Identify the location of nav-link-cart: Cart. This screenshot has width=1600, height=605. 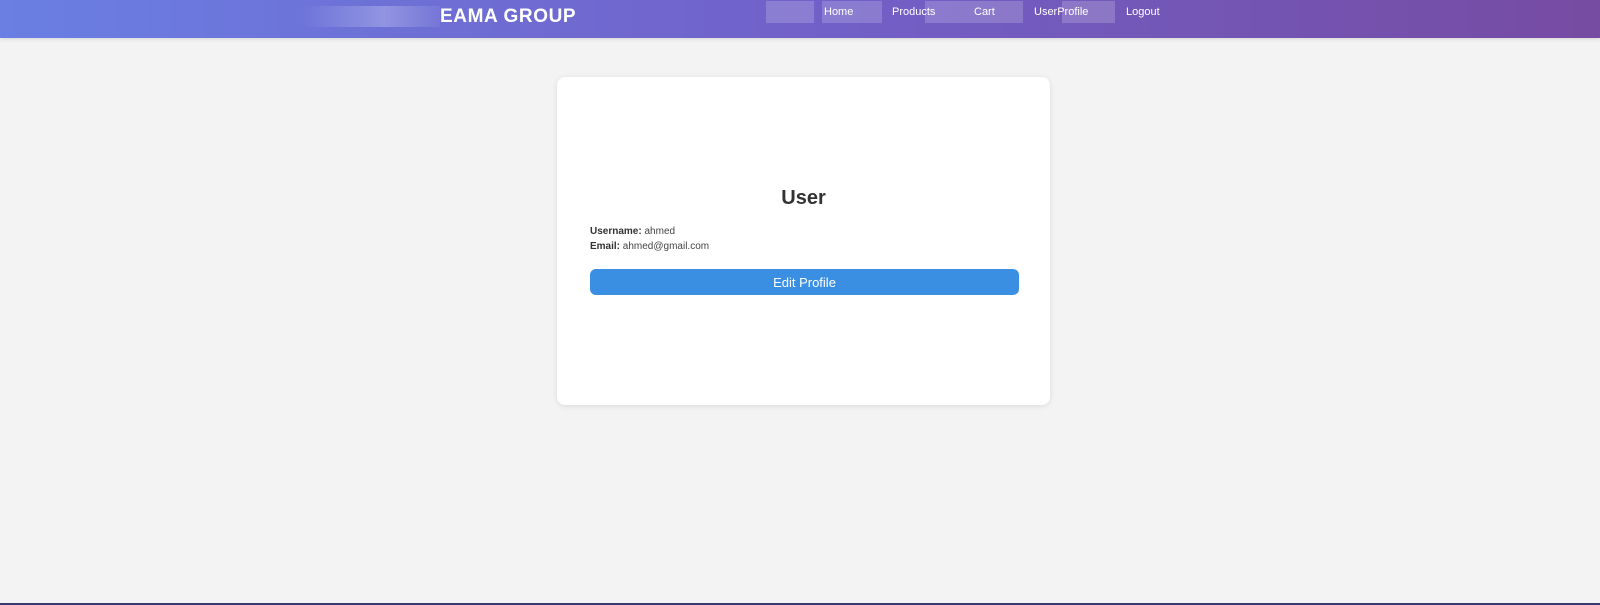
(984, 12).